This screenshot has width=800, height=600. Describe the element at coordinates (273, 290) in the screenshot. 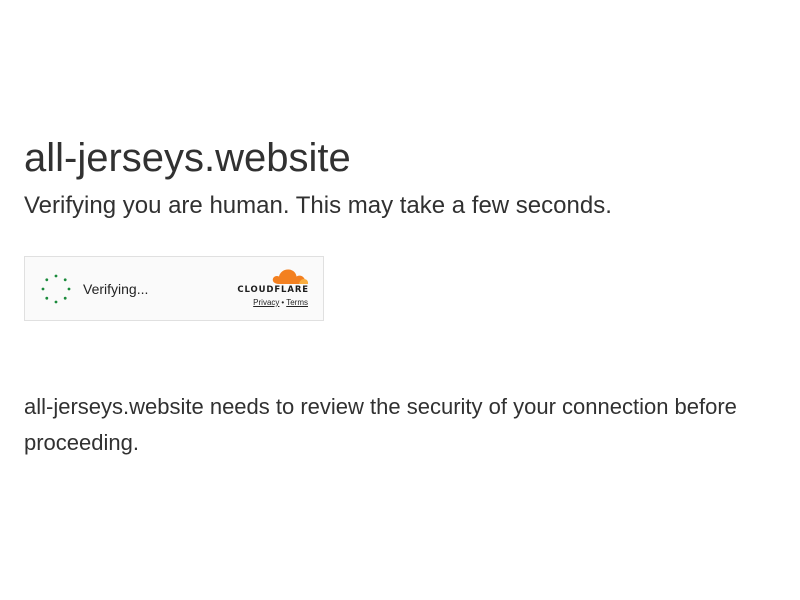

I see `cloudflare-wordmark: CLOUDFLARE` at that location.